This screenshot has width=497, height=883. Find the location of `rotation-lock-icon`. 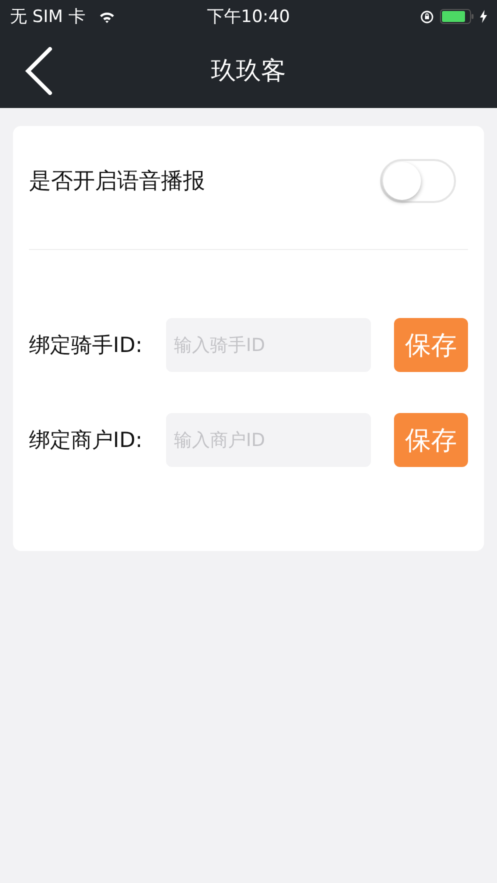

rotation-lock-icon is located at coordinates (427, 17).